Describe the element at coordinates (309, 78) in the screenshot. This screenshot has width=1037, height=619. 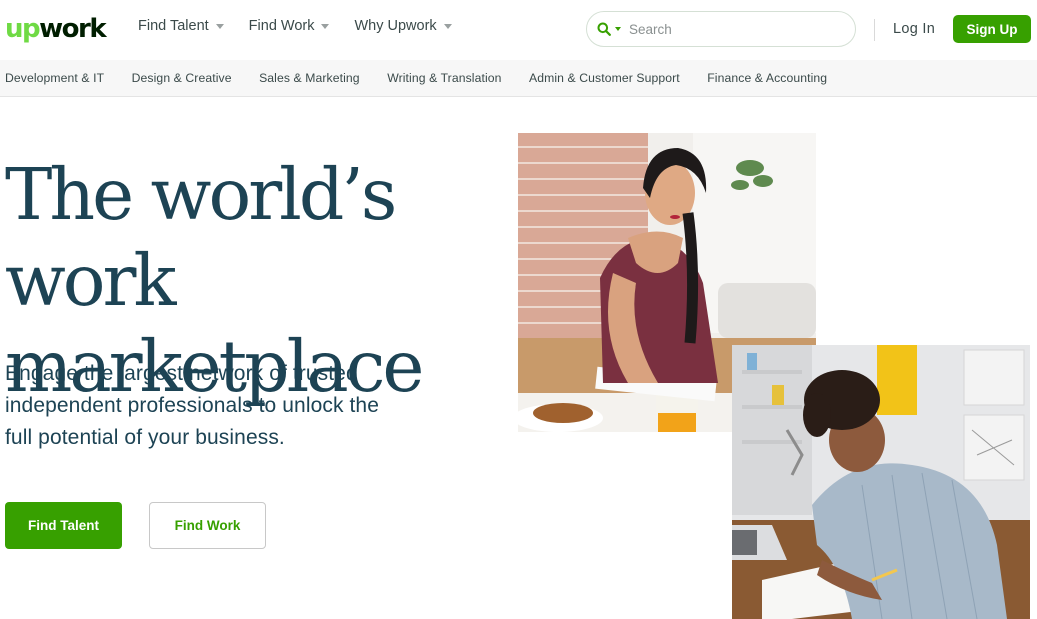
I see `category-sales-marketing: Sales & Marketing` at that location.